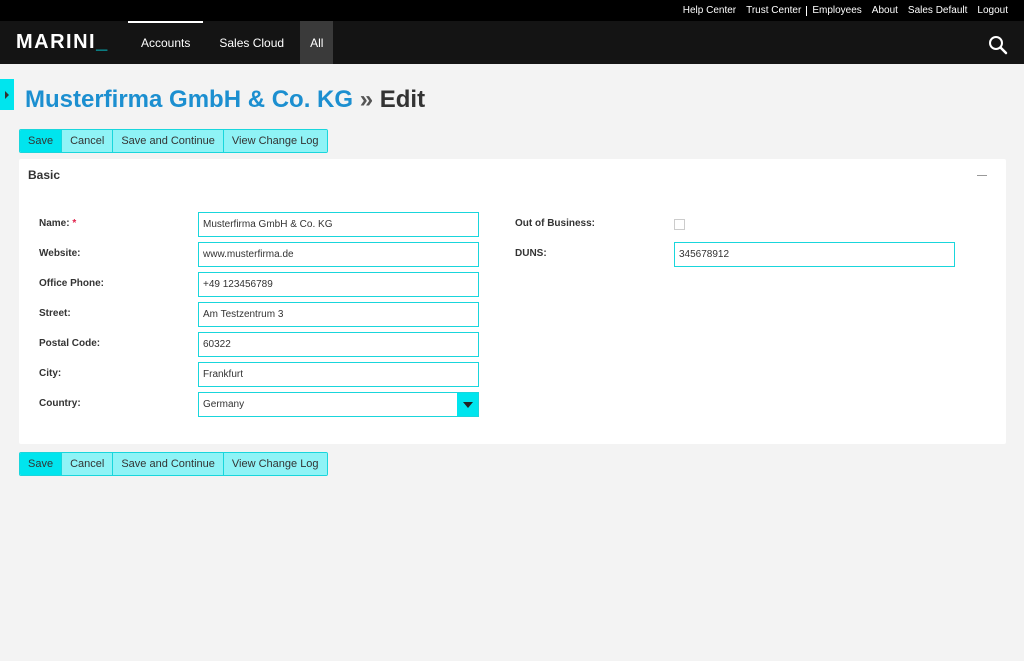 The width and height of the screenshot is (1024, 661). What do you see at coordinates (402, 99) in the screenshot?
I see `page-title-mode: Edit` at bounding box center [402, 99].